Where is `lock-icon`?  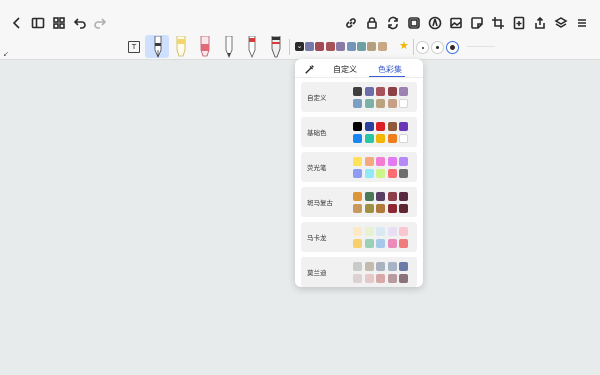
lock-icon is located at coordinates (372, 23).